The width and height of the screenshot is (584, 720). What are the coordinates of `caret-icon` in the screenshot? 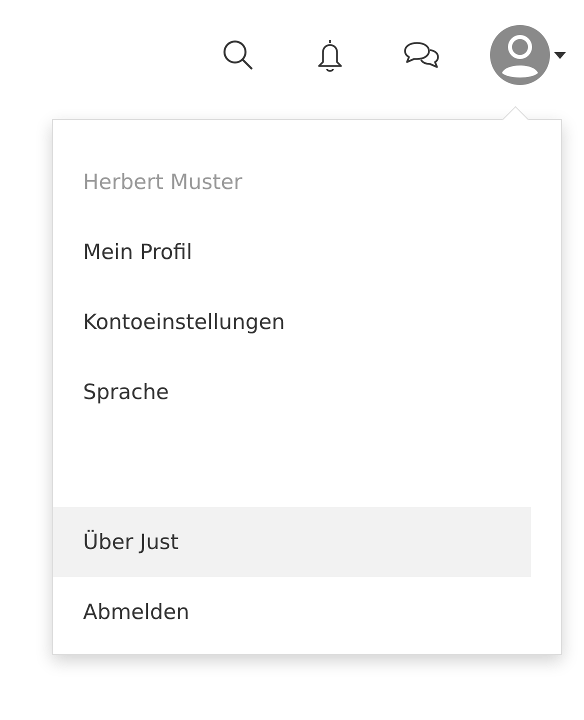 It's located at (560, 55).